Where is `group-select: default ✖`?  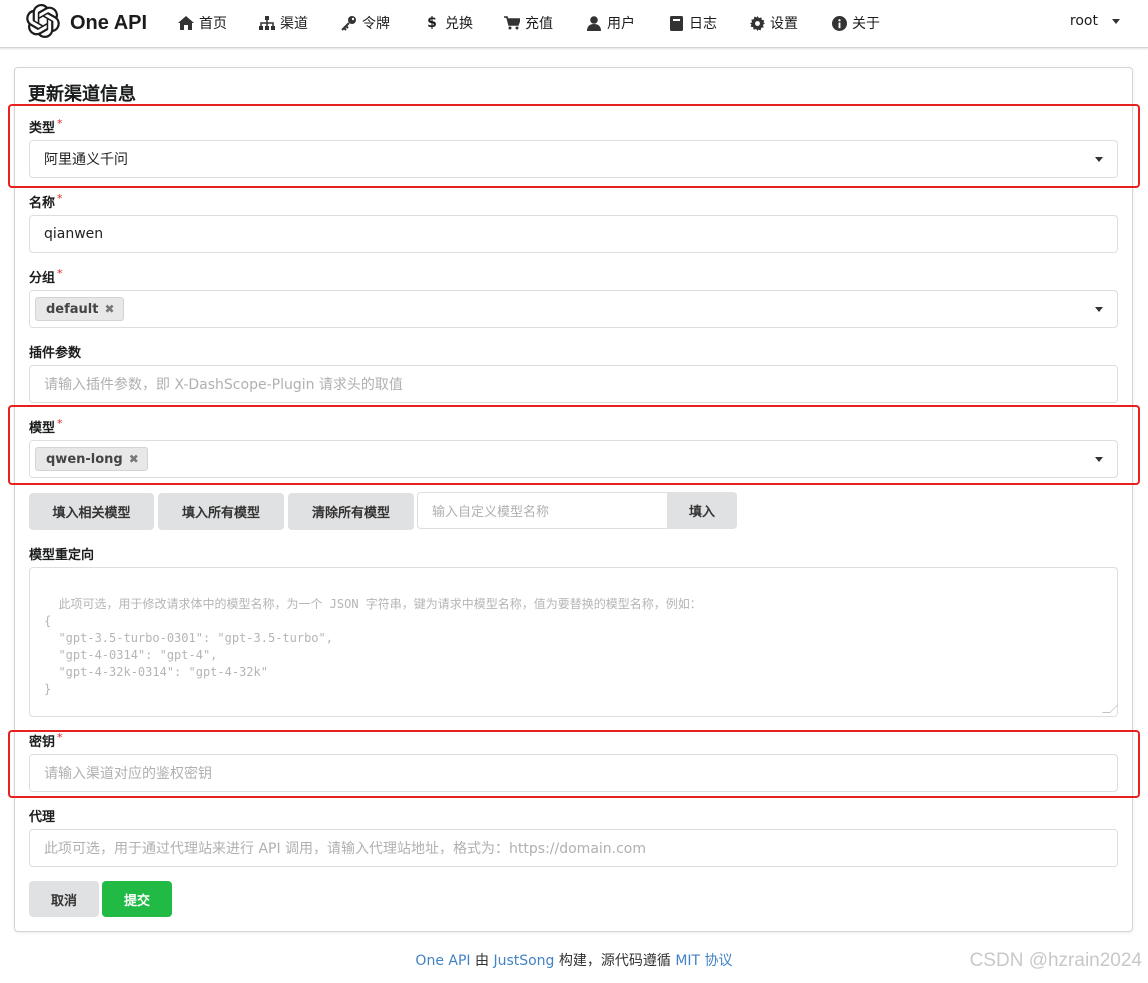
group-select: default ✖ is located at coordinates (573, 309).